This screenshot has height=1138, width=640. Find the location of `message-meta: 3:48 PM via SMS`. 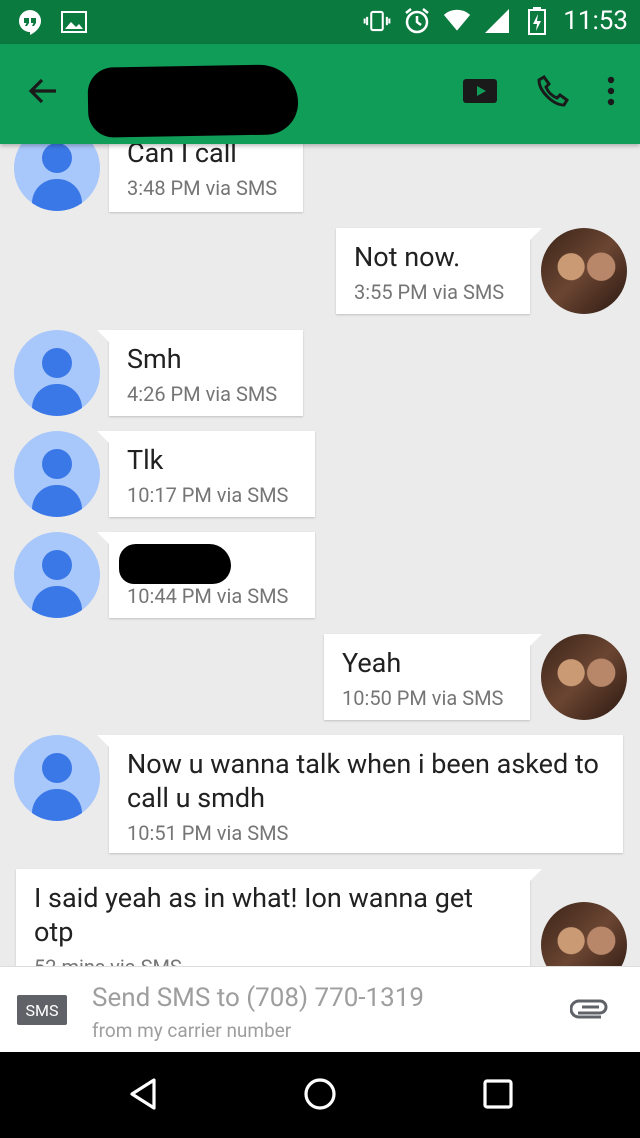

message-meta: 3:48 PM via SMS is located at coordinates (202, 188).